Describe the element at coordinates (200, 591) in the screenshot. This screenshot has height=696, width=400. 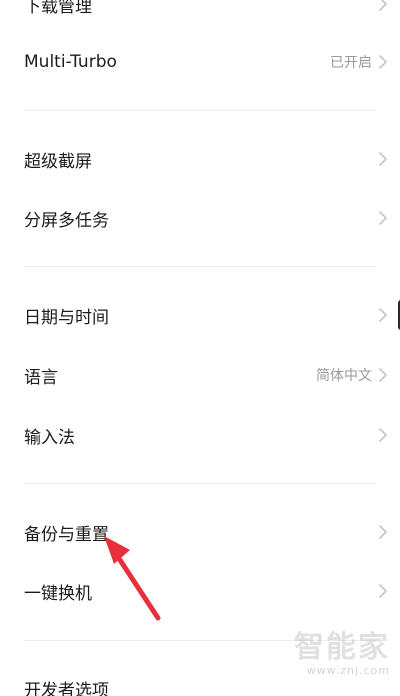
I see `settings-item-phone-clone: 一键换机` at that location.